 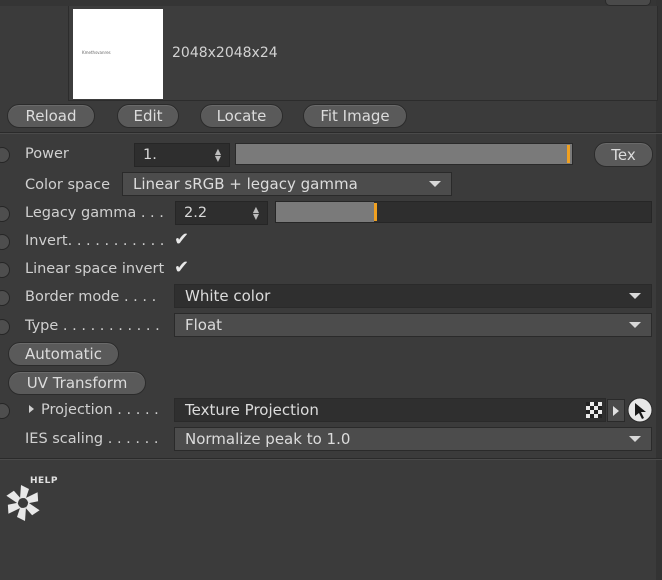 I want to click on ies-scaling-label: IES scaling . . . . . ., so click(x=92, y=439).